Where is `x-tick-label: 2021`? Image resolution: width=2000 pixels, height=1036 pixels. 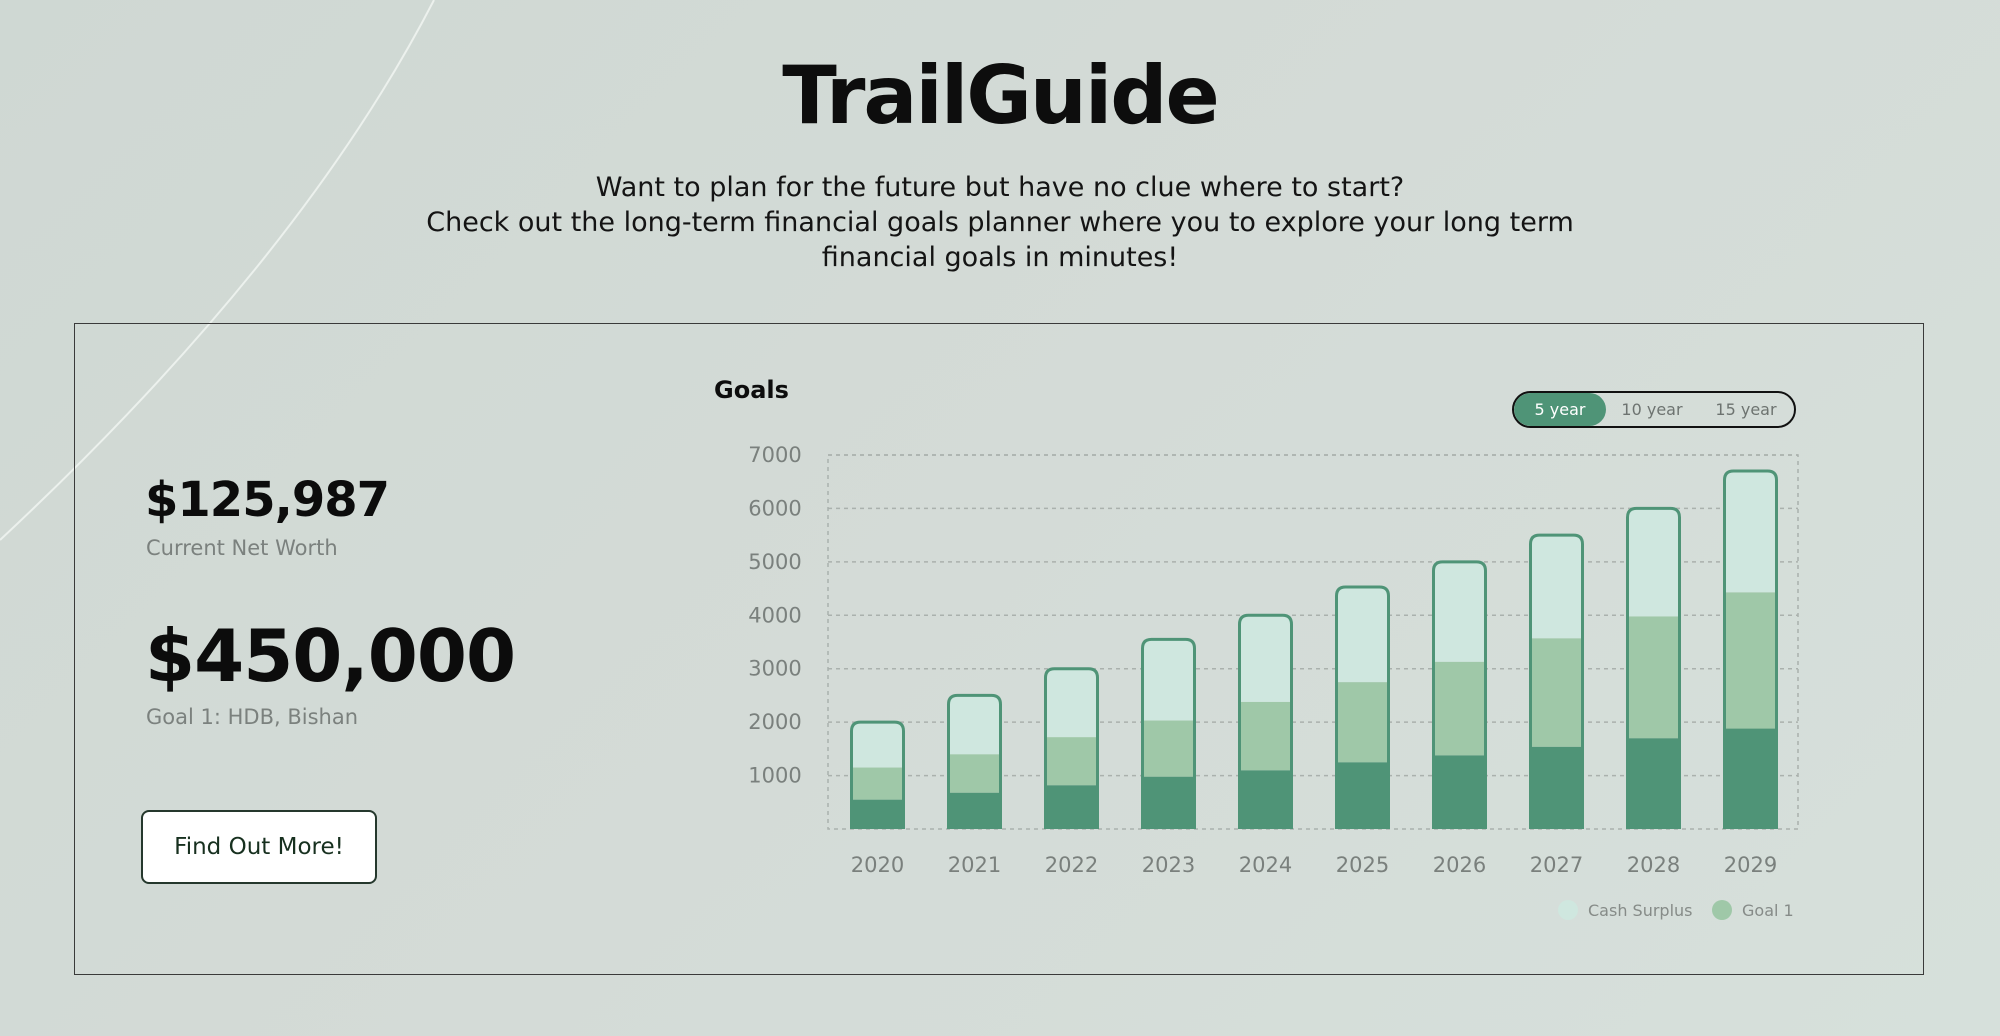 x-tick-label: 2021 is located at coordinates (974, 865).